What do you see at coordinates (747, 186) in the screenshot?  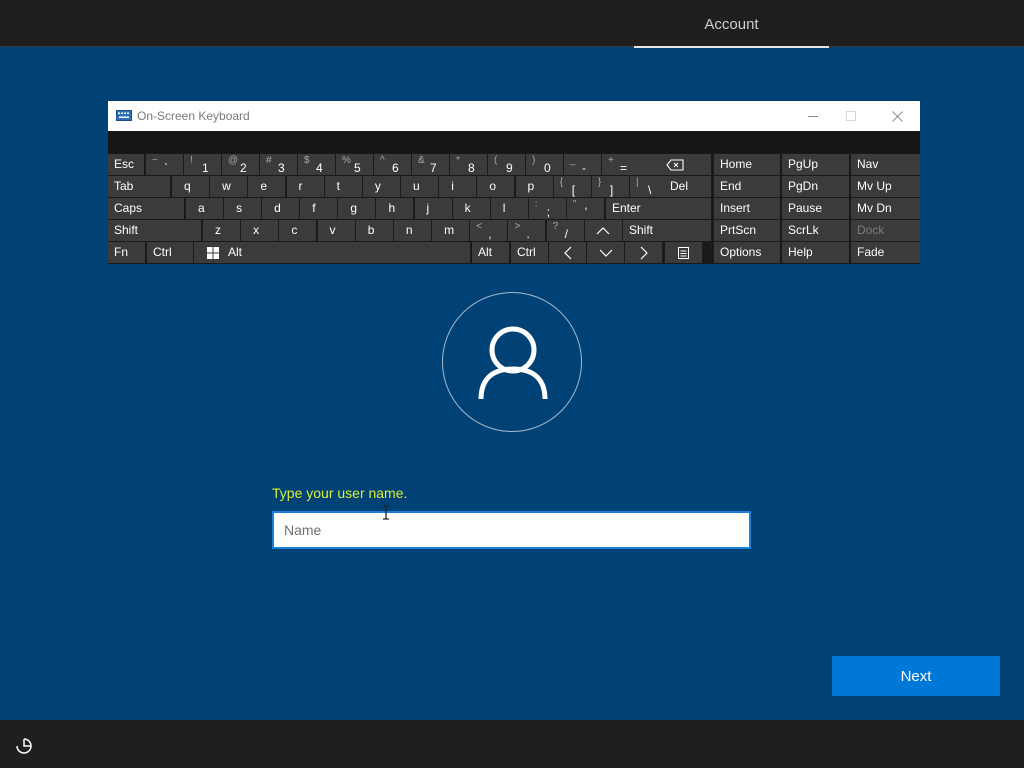 I see `key-end: End` at bounding box center [747, 186].